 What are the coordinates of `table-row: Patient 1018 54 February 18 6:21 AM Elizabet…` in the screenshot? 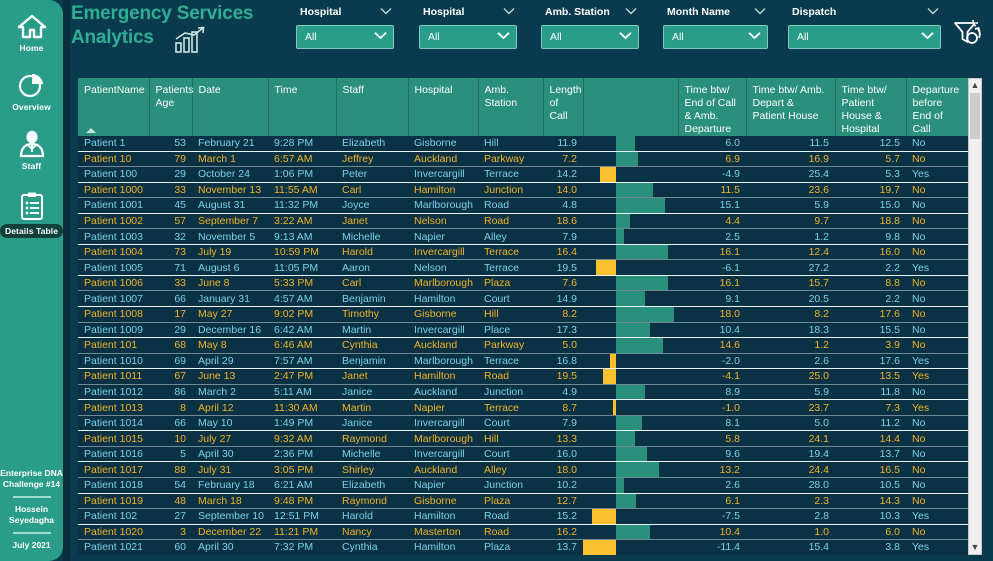 It's located at (523, 485).